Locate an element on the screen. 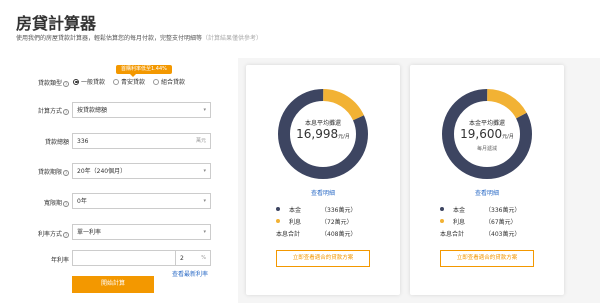 This screenshot has width=600, height=303. legend-interest: 利息 （72萬元） is located at coordinates (316, 221).